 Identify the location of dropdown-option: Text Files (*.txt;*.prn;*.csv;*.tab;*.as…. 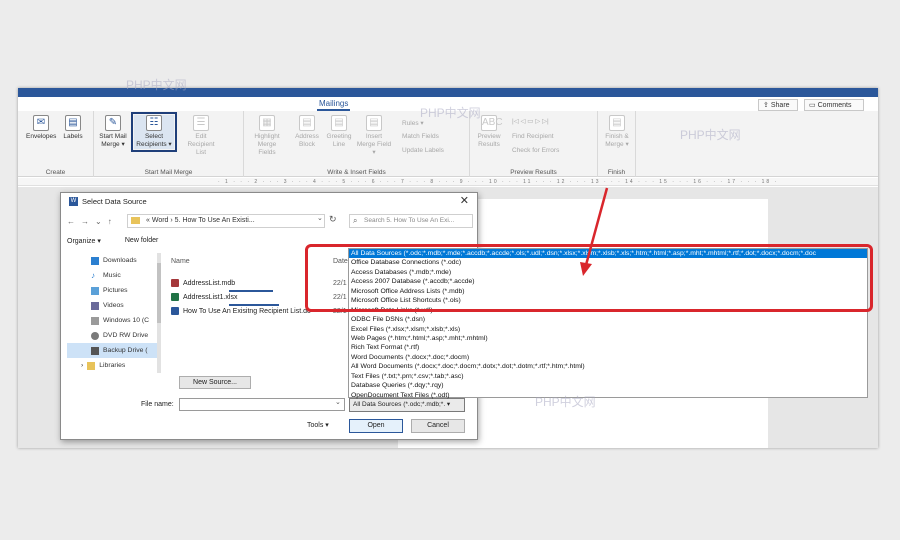
(608, 376).